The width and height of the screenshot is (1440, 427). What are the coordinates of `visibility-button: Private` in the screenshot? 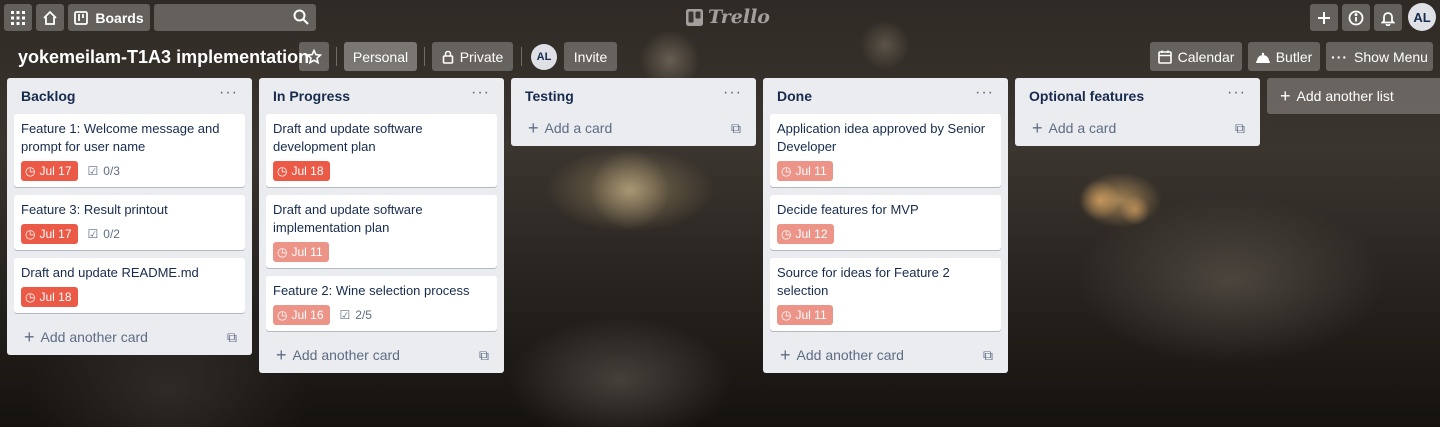 It's located at (472, 56).